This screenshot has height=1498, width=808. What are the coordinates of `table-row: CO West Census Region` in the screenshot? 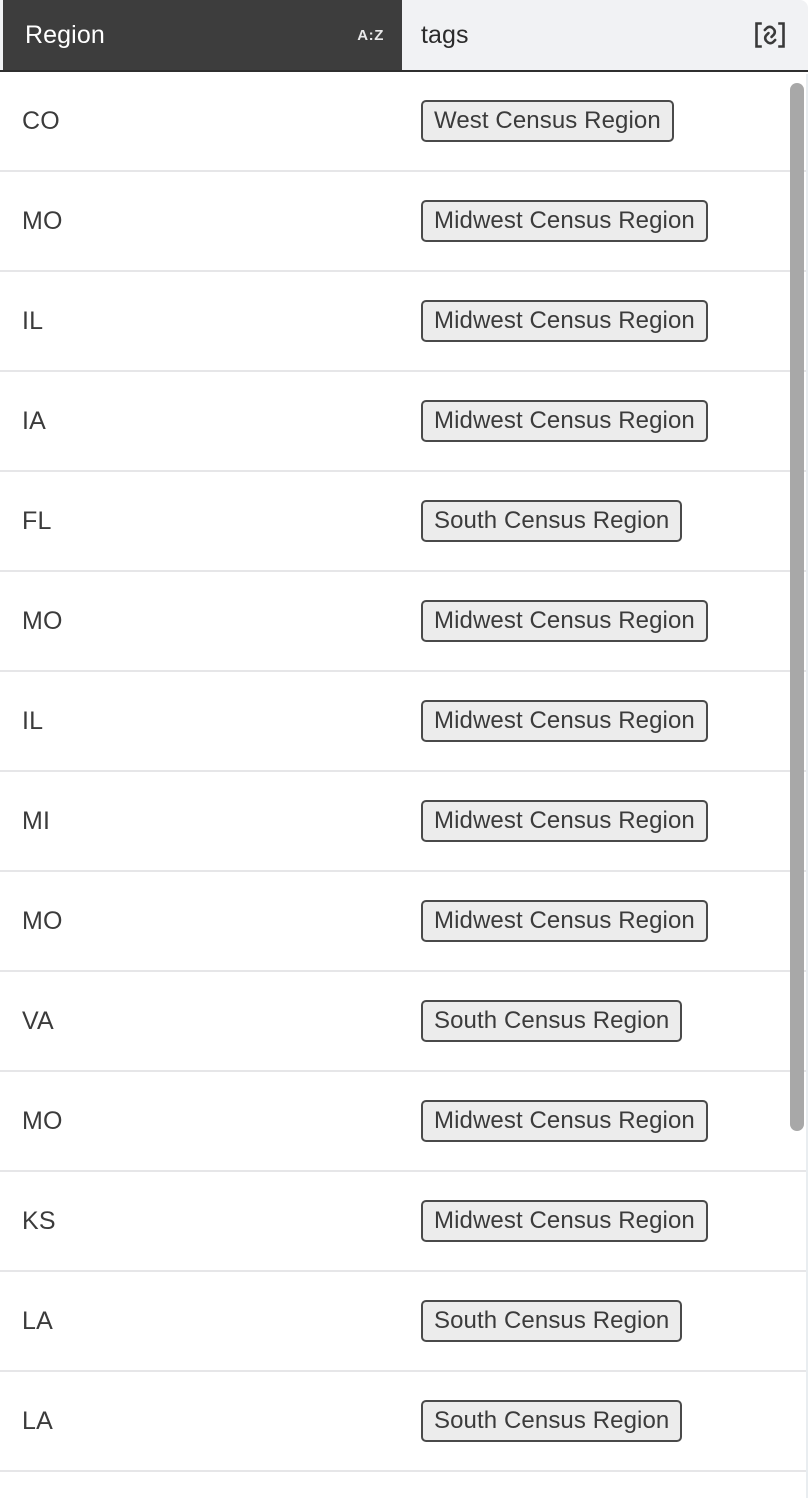 It's located at (404, 122).